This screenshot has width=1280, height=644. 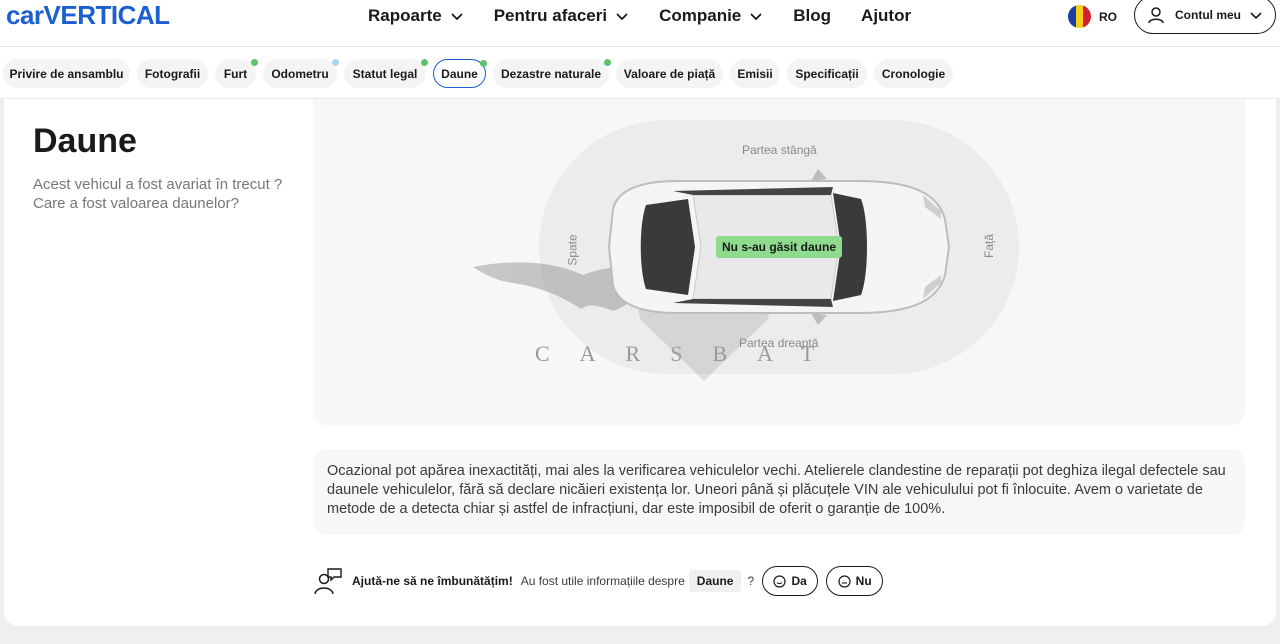 I want to click on nav-pentru-afaceri: Pentru afaceri, so click(x=561, y=16).